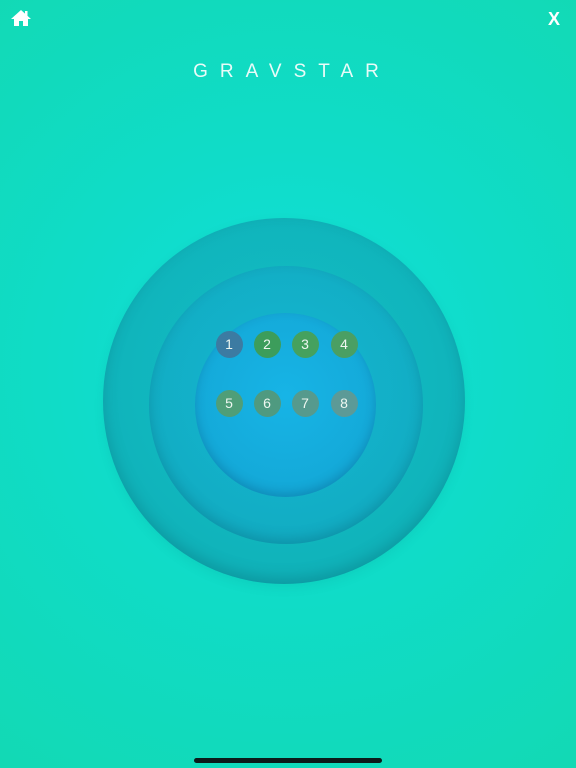  I want to click on level-button-4: 4, so click(344, 344).